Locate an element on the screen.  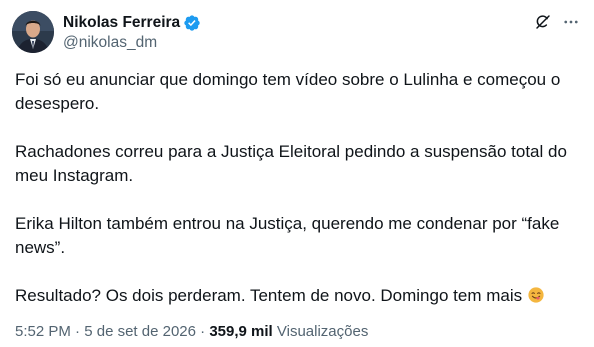
author-handle: @nikolas_dm is located at coordinates (132, 43).